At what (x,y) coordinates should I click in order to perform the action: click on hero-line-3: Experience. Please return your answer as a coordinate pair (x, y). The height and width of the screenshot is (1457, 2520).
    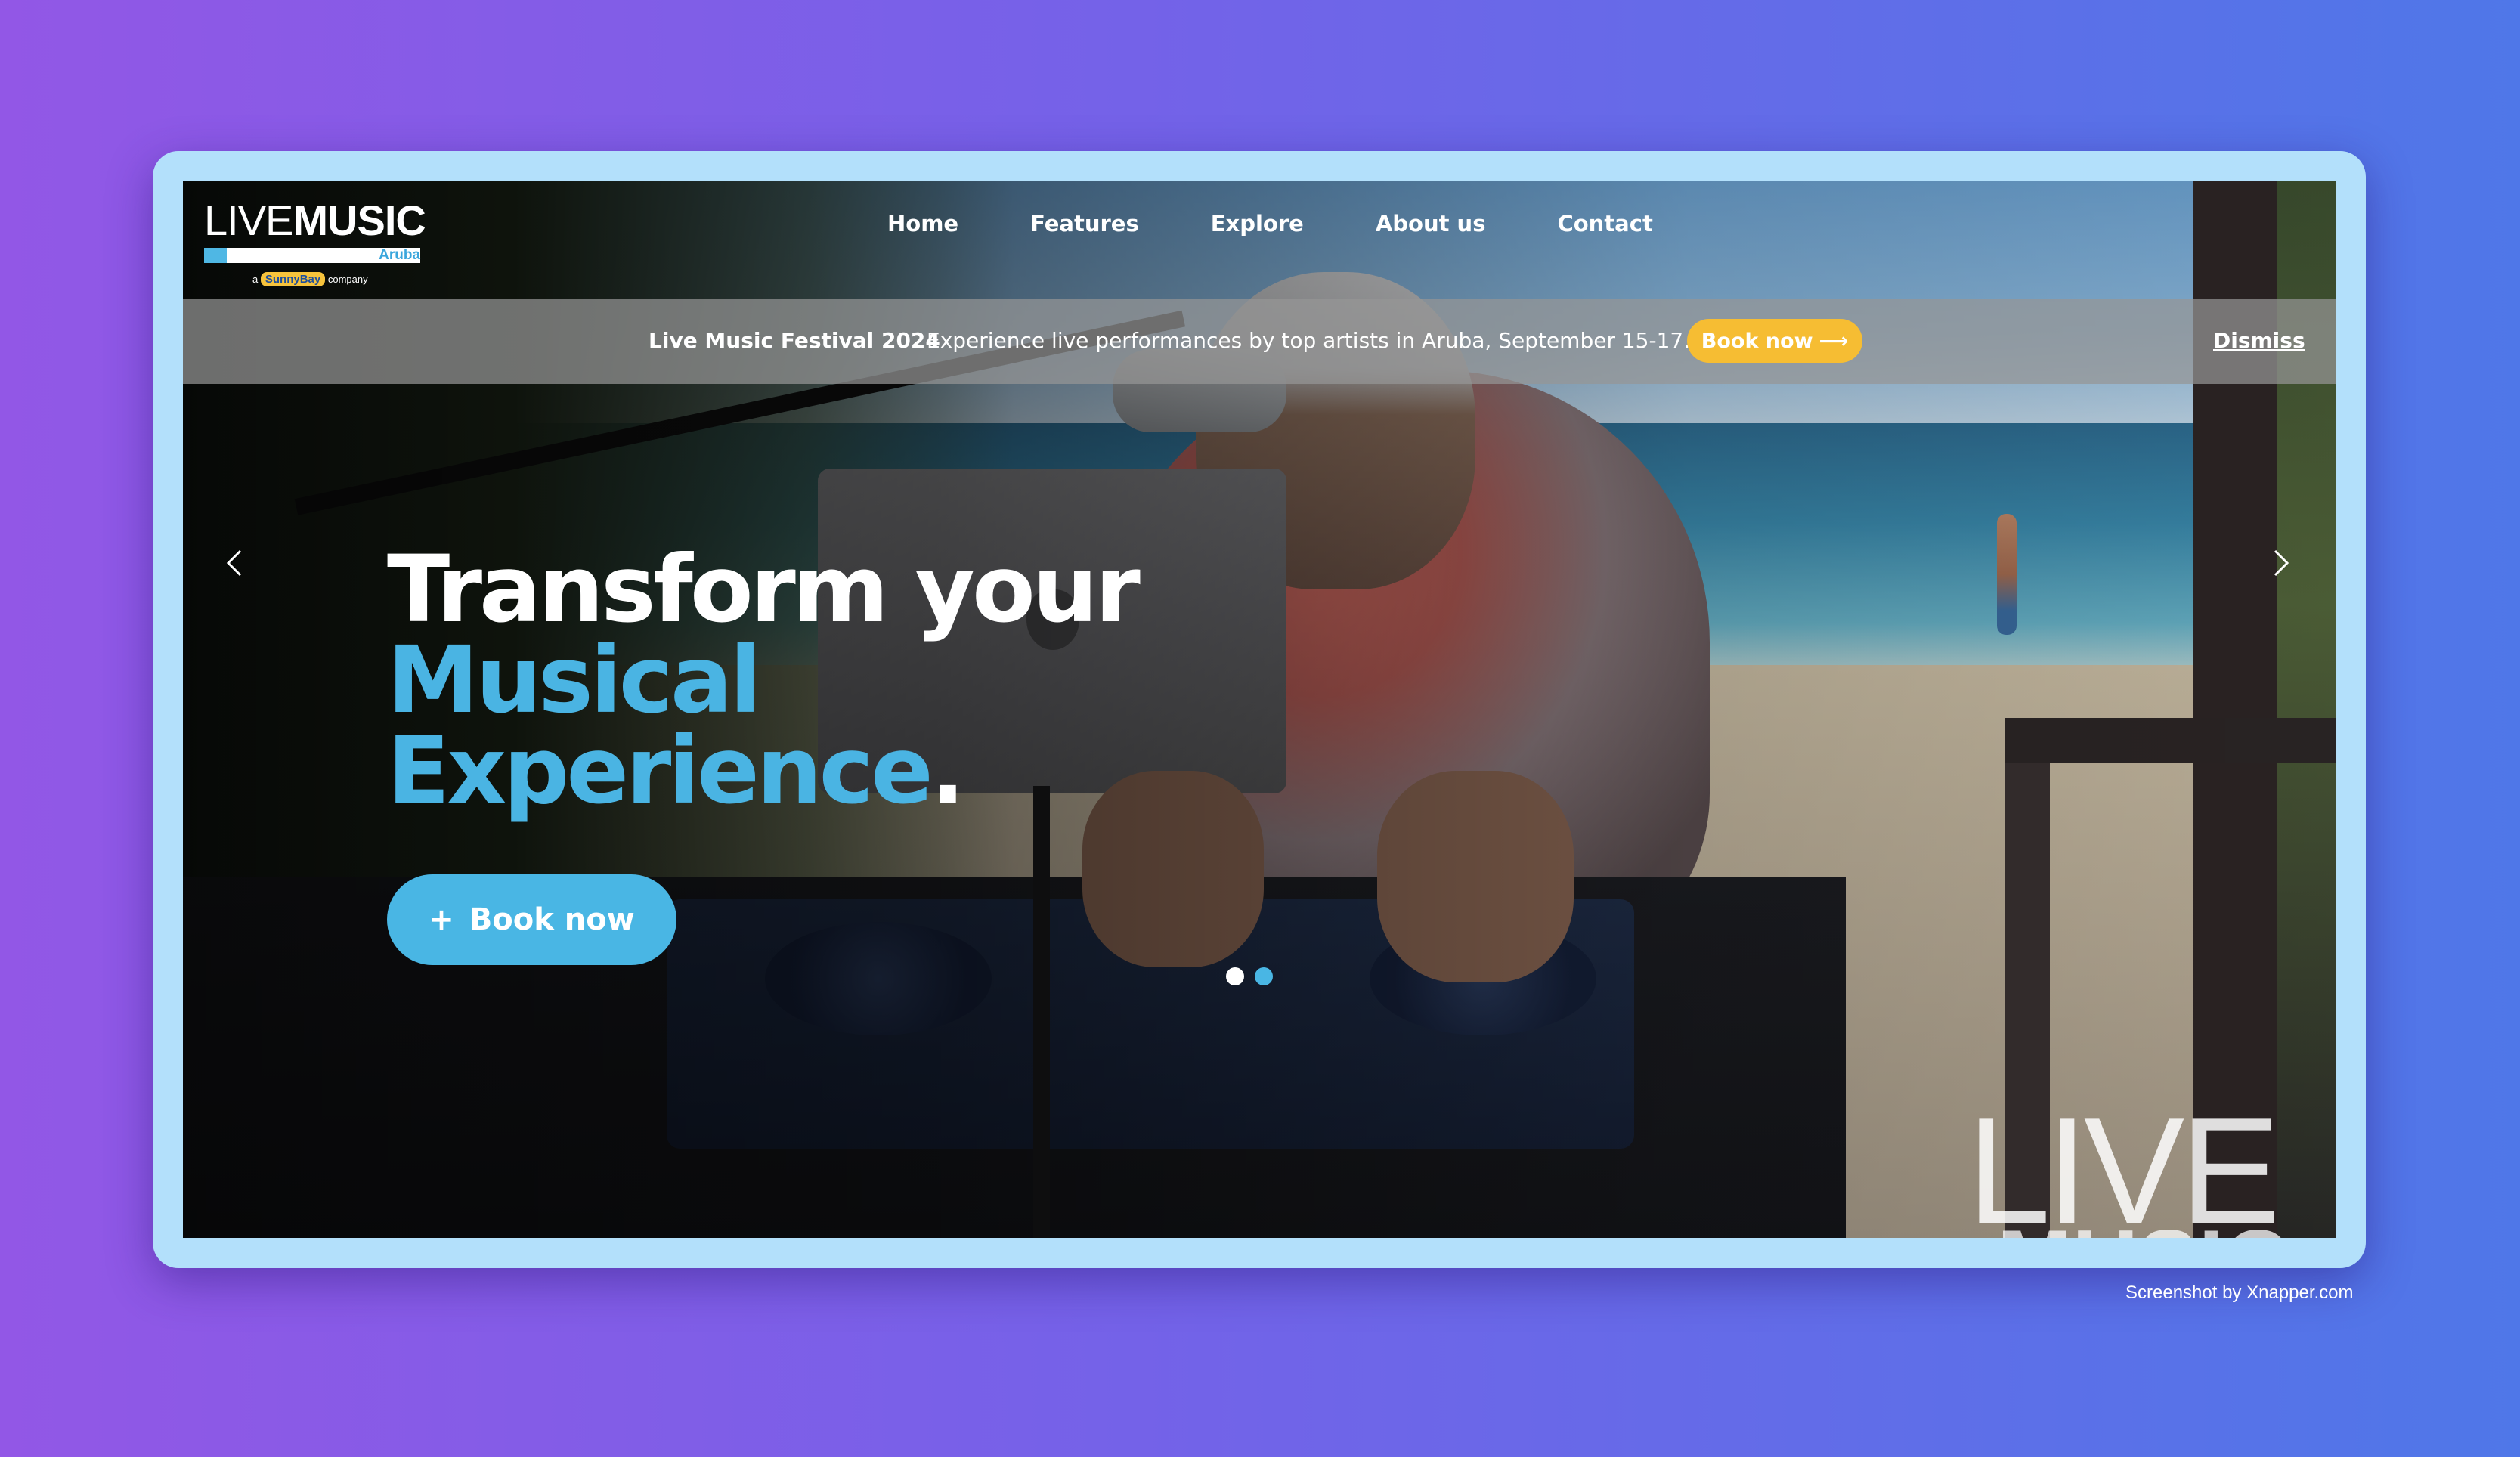
    Looking at the image, I should click on (660, 770).